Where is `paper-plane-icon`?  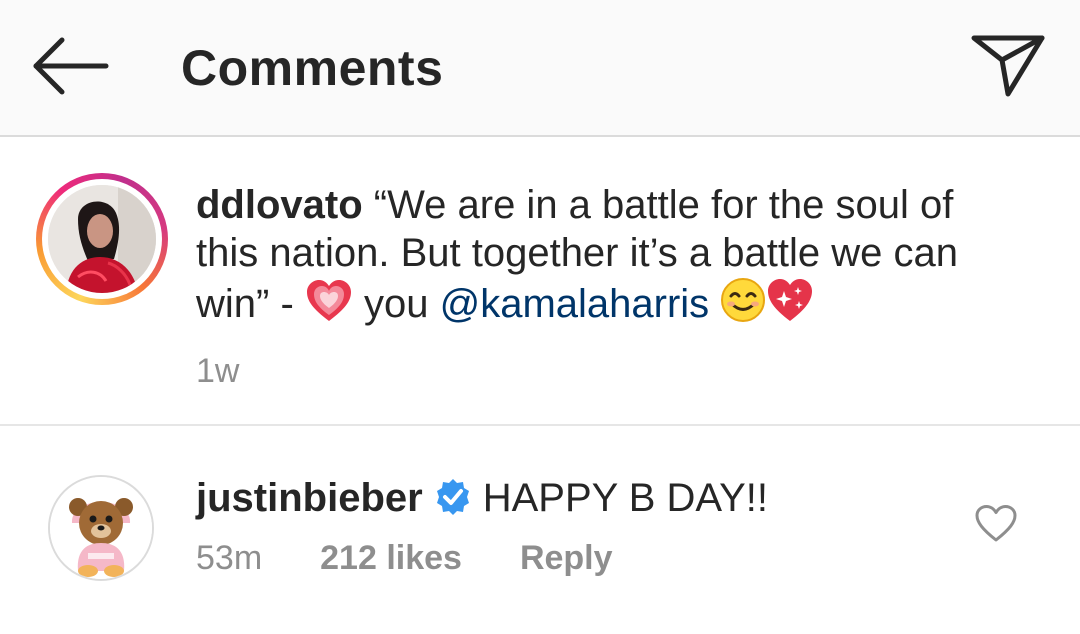
paper-plane-icon is located at coordinates (1008, 66).